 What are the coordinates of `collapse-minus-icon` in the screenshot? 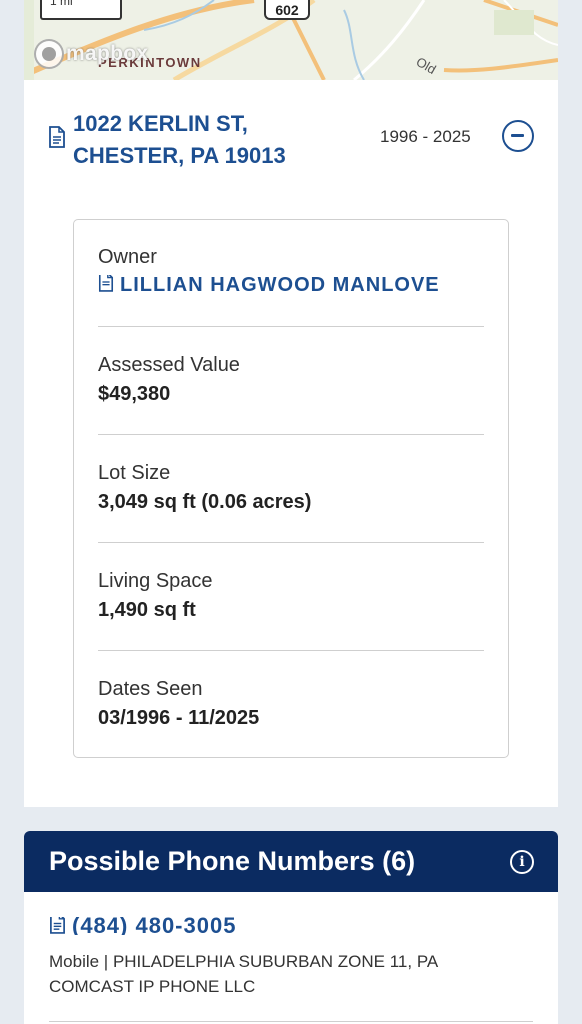 It's located at (518, 136).